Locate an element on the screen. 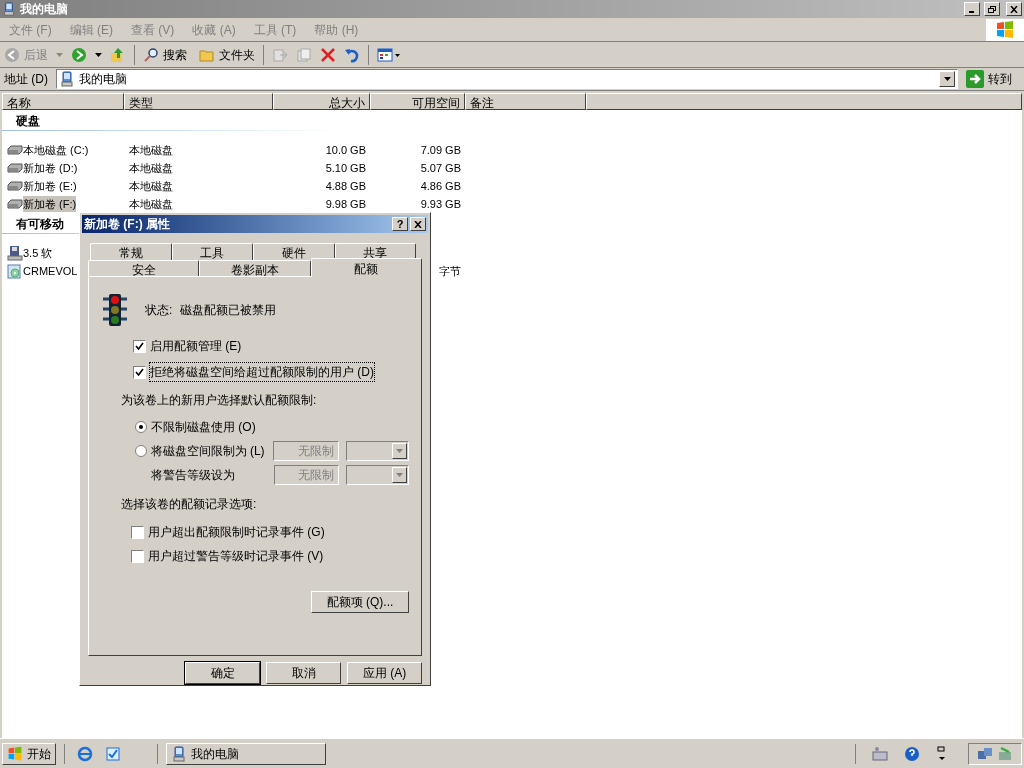  language-bar-icon is located at coordinates (942, 753).